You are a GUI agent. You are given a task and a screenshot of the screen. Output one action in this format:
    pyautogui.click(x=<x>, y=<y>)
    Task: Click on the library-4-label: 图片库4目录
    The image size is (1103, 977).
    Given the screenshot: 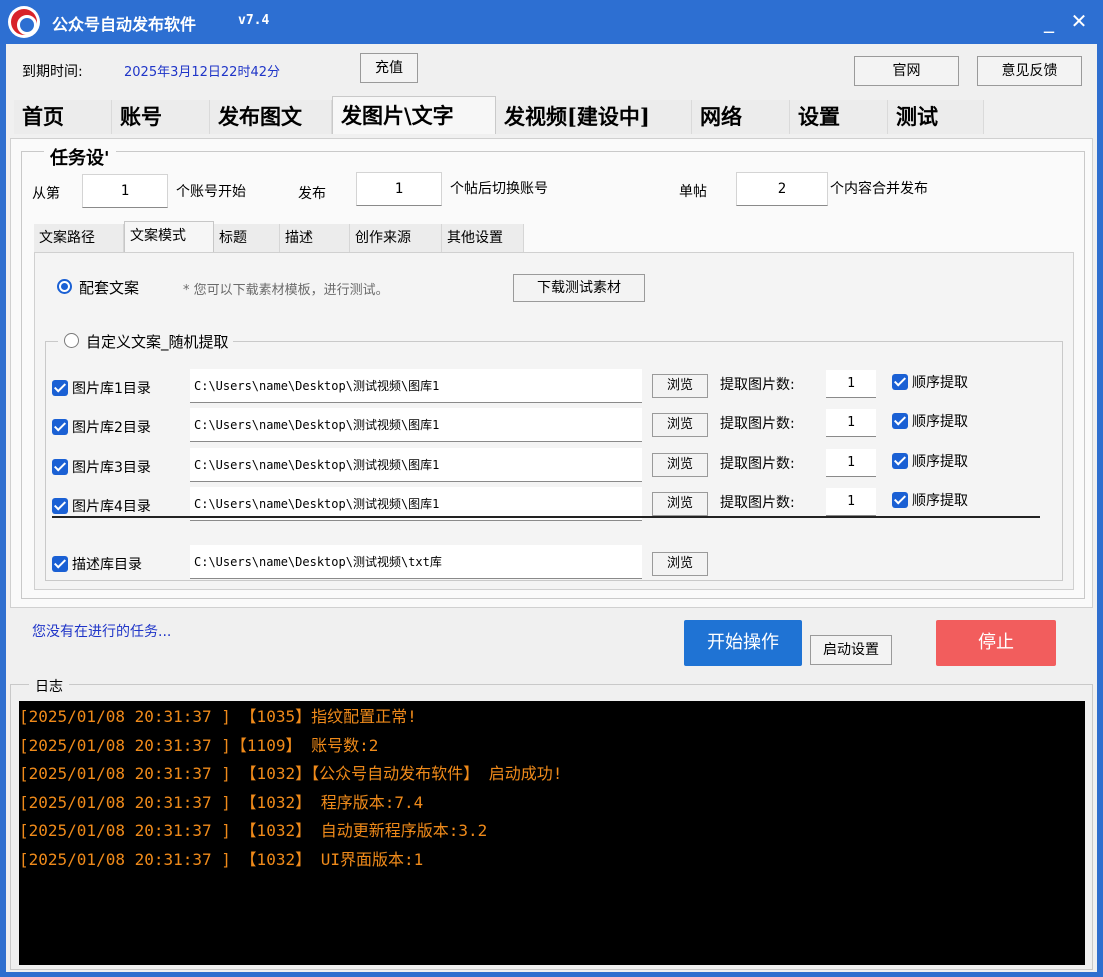 What is the action you would take?
    pyautogui.click(x=111, y=507)
    